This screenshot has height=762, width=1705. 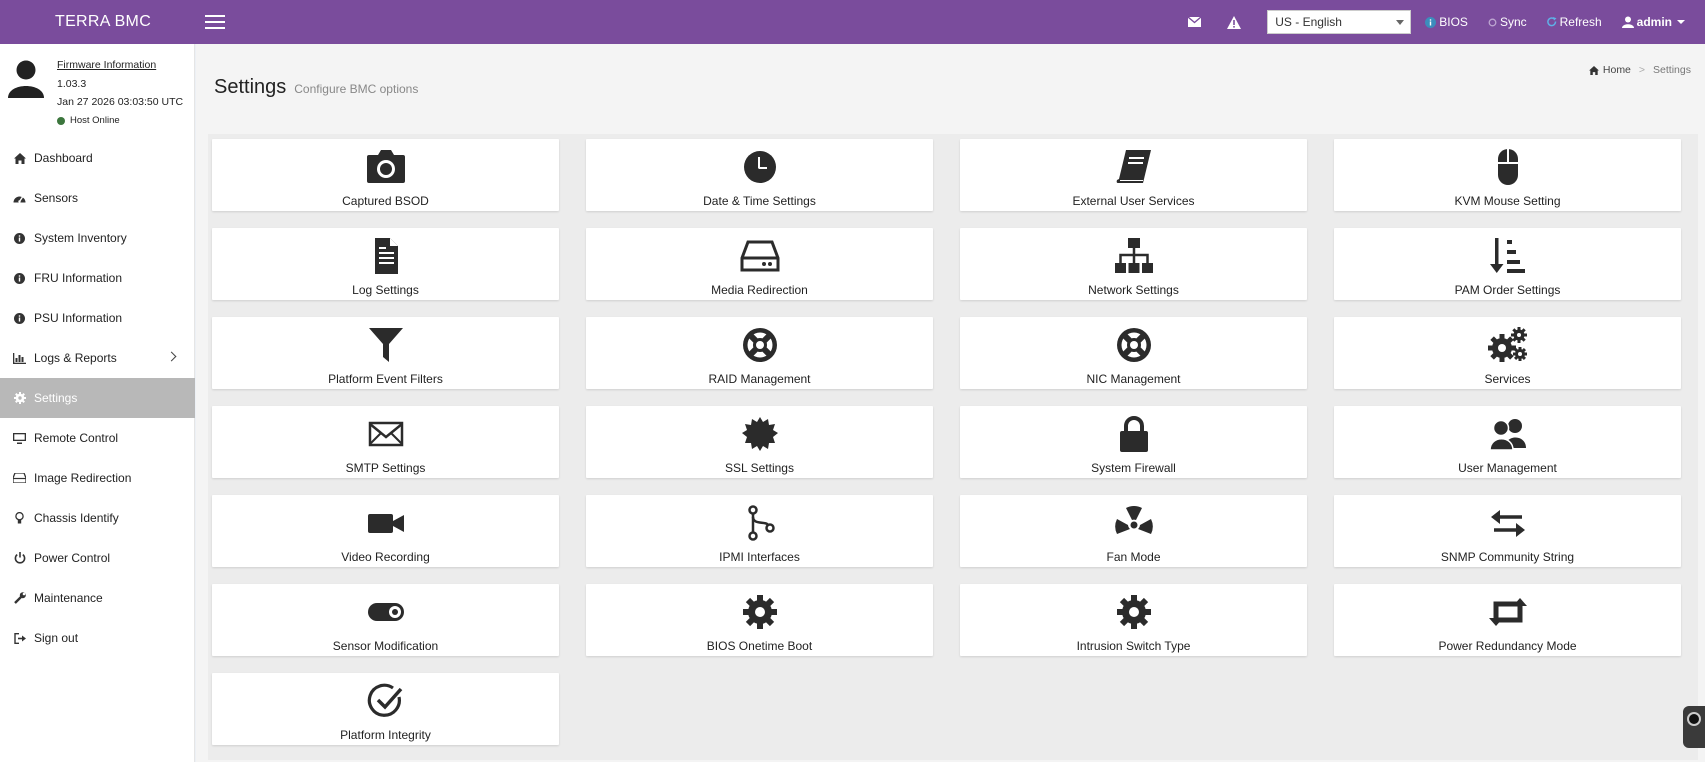 What do you see at coordinates (386, 612) in the screenshot?
I see `toggle-icon` at bounding box center [386, 612].